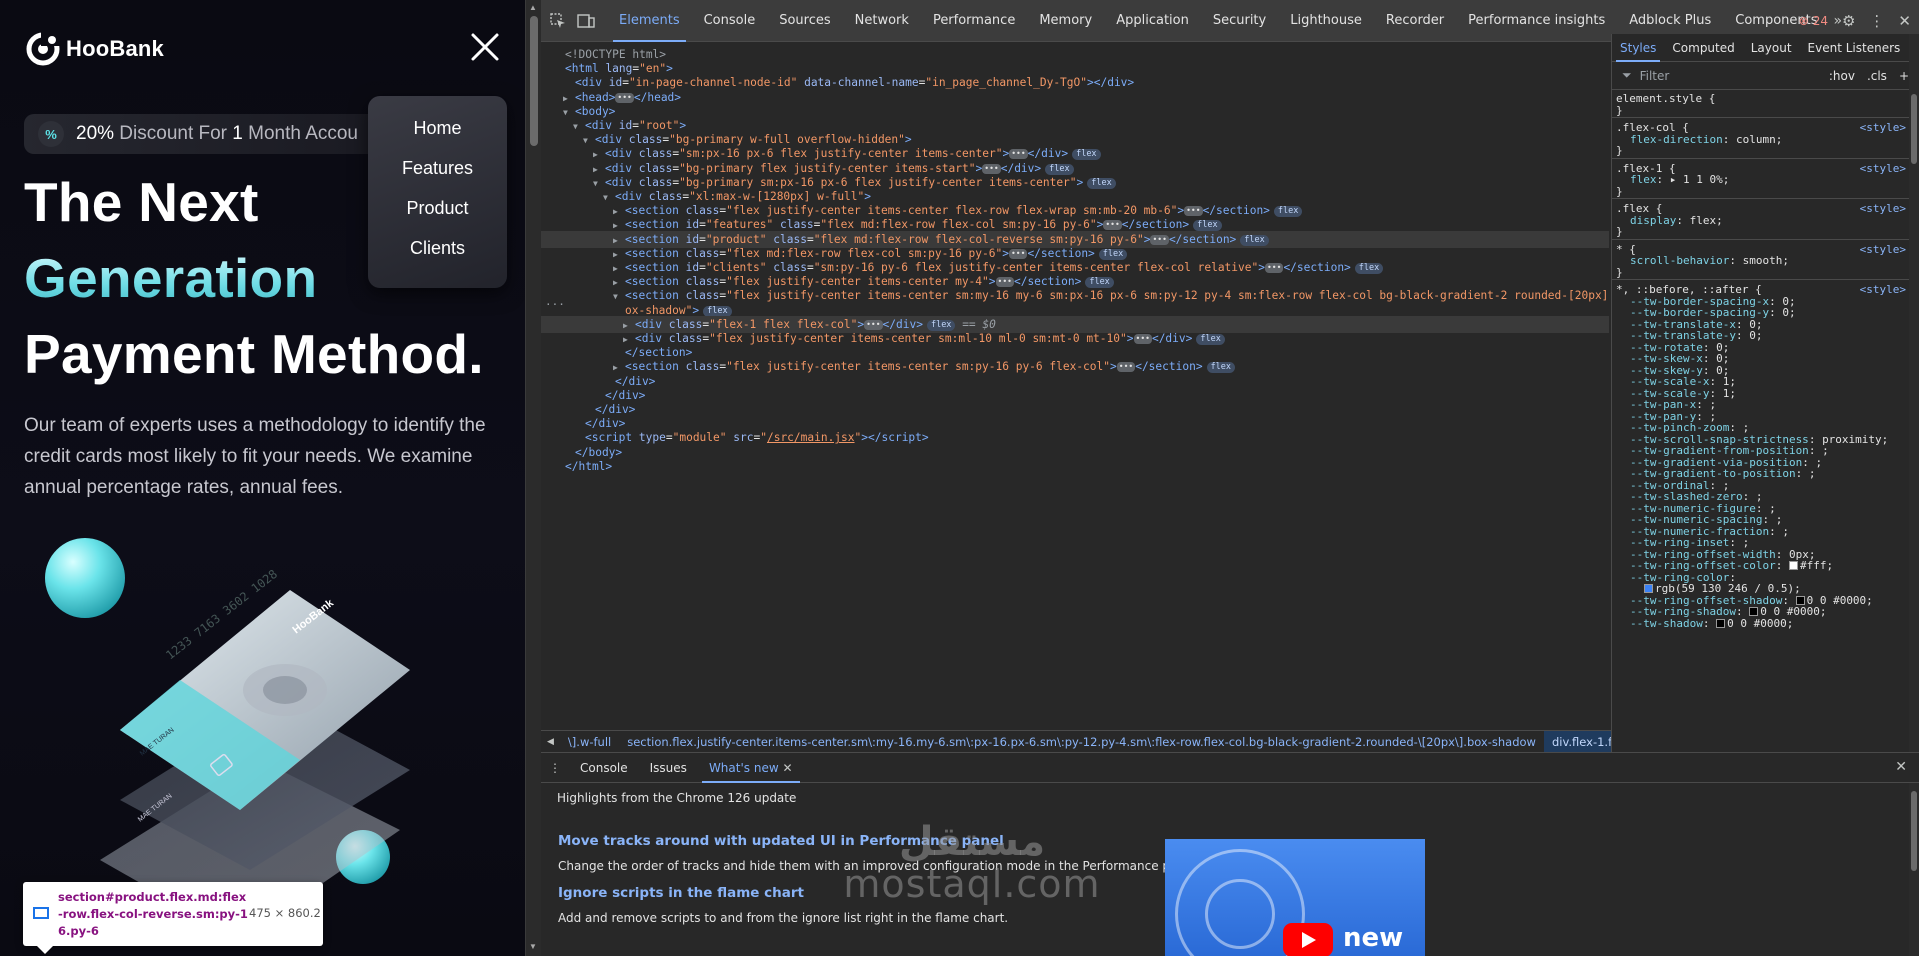  I want to click on tab-performance-insights: Performance insights, so click(1536, 21).